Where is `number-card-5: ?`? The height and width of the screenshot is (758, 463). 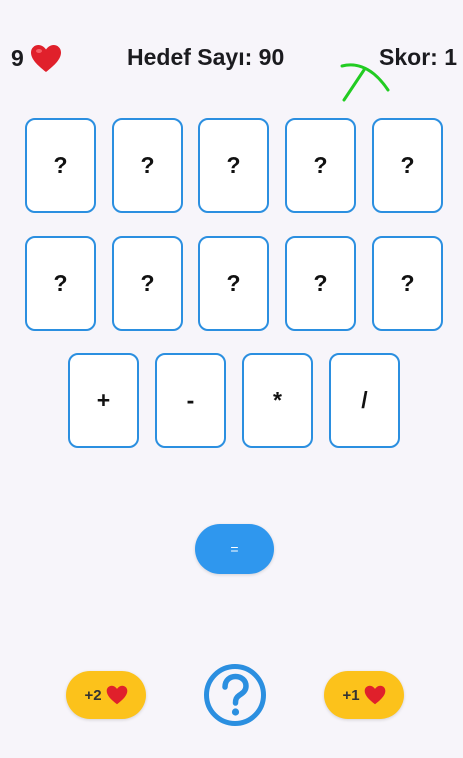
number-card-5: ? is located at coordinates (407, 165).